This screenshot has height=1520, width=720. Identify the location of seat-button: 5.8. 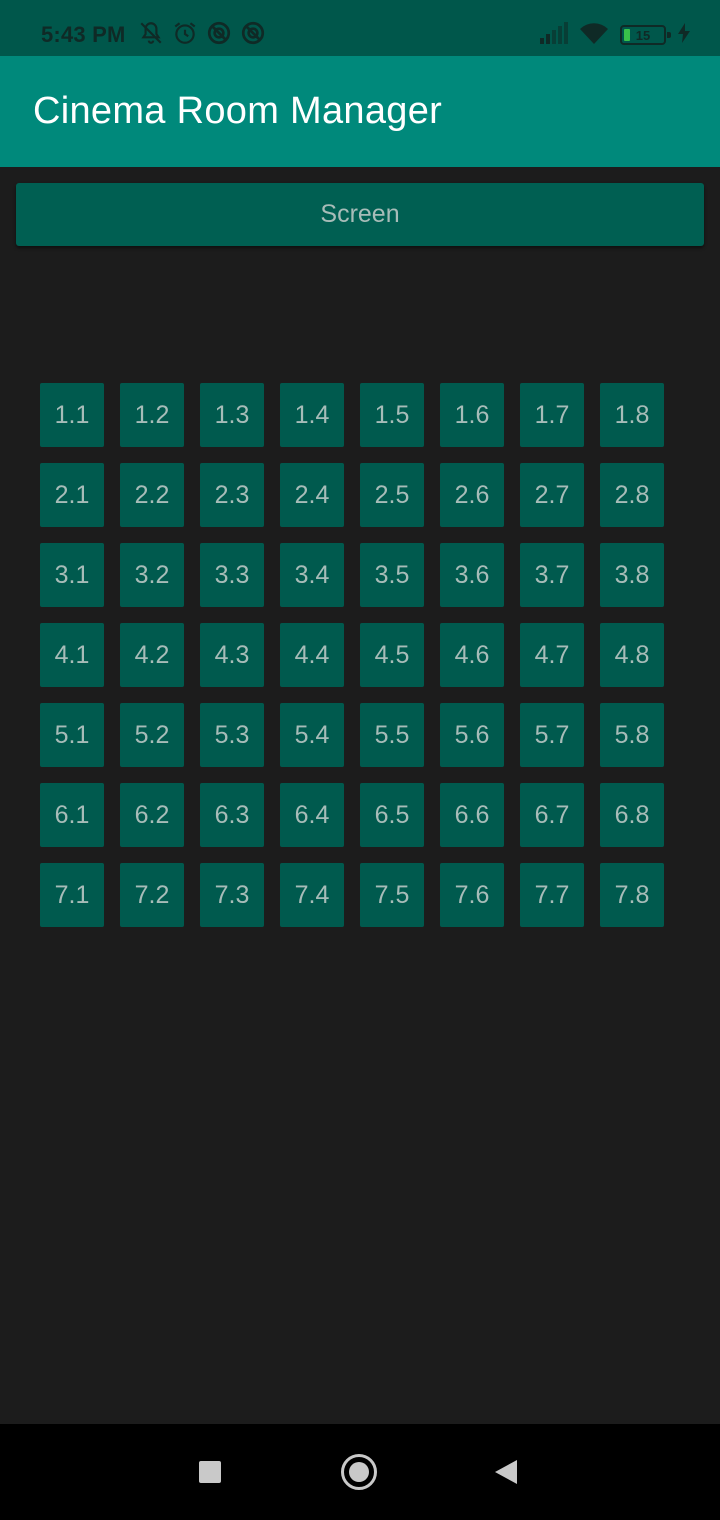
(632, 735).